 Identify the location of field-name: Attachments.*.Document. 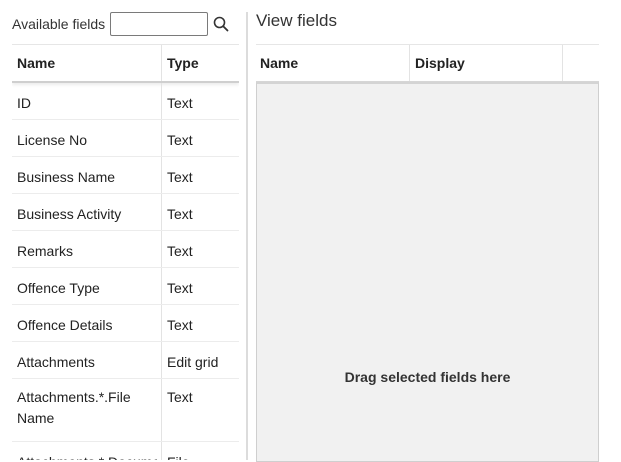
(87, 456).